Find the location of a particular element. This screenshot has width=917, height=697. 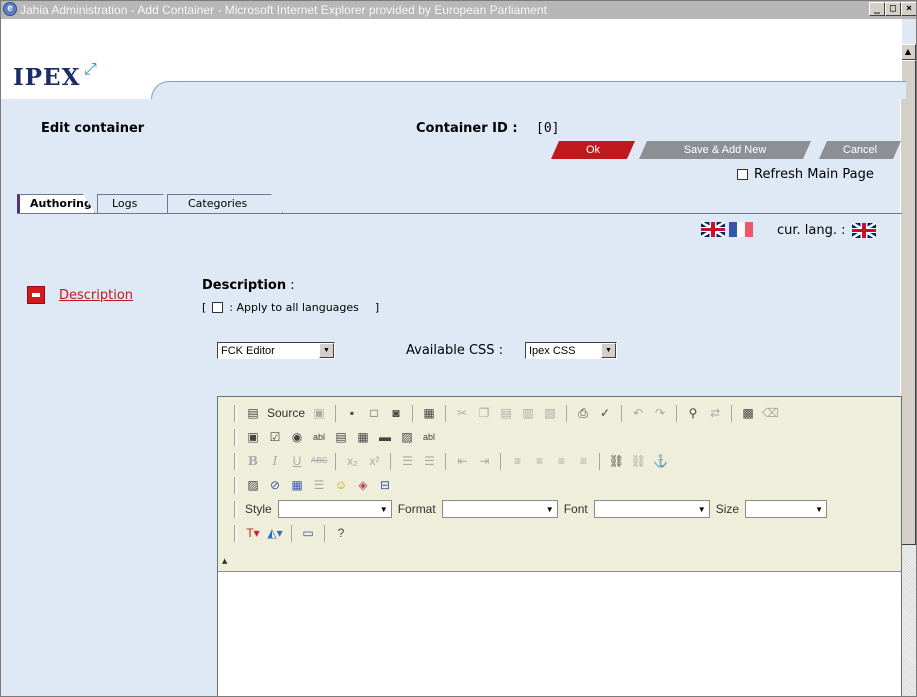

redo-icon: ↷ is located at coordinates (660, 413).